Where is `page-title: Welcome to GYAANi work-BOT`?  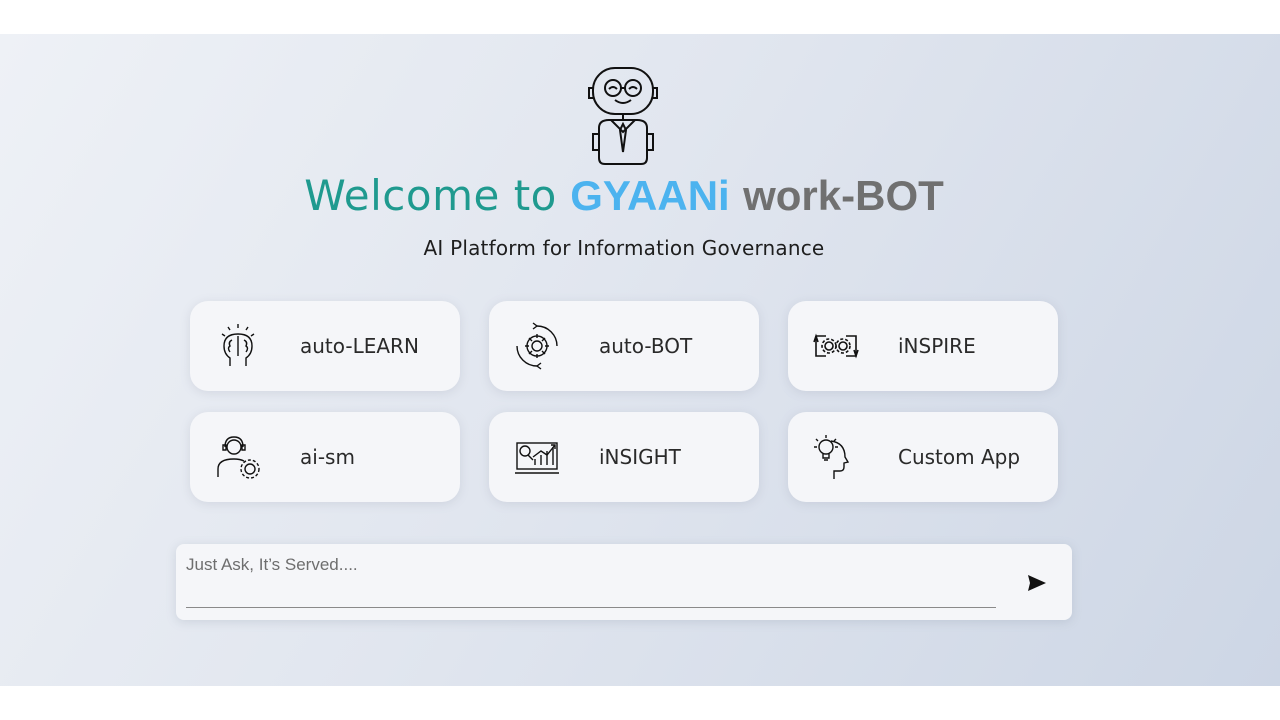
page-title: Welcome to GYAANi work-BOT is located at coordinates (624, 196).